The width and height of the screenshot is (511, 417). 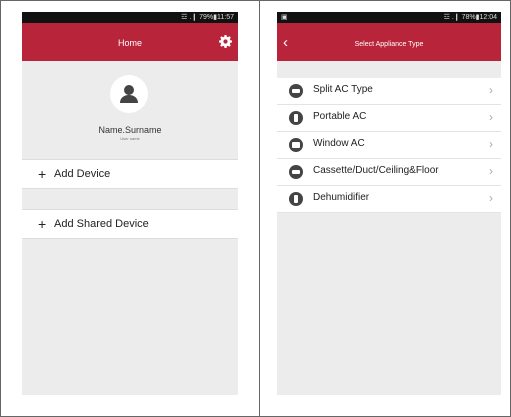 What do you see at coordinates (376, 170) in the screenshot?
I see `list-item-label: Cassette/Duct/Ceiling&Floor` at bounding box center [376, 170].